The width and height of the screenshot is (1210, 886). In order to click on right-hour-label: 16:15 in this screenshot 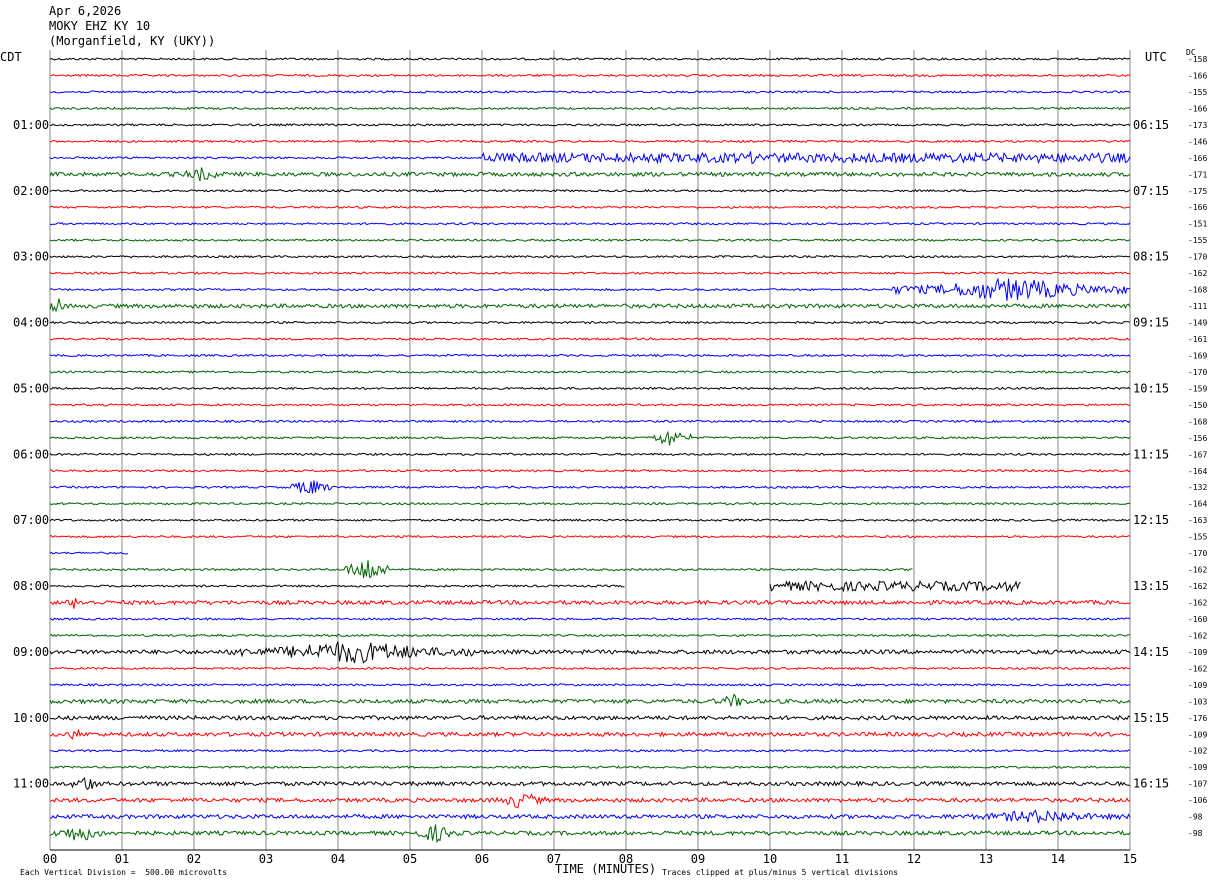, I will do `click(1151, 784)`.